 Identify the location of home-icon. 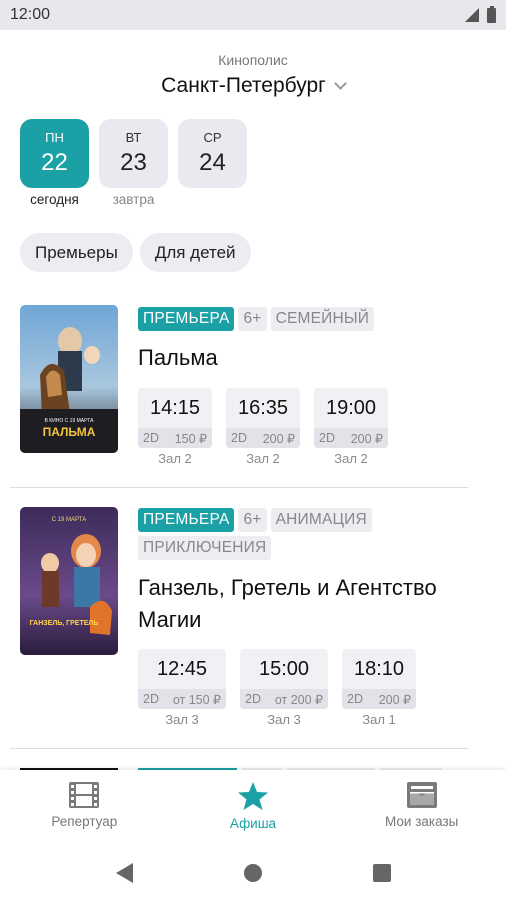
(252, 873).